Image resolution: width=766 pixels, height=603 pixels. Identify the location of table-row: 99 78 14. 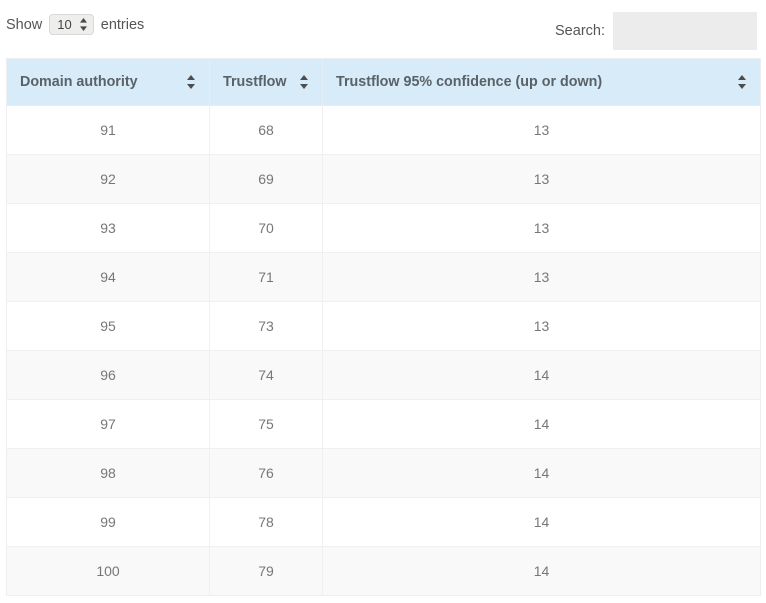
(383, 522).